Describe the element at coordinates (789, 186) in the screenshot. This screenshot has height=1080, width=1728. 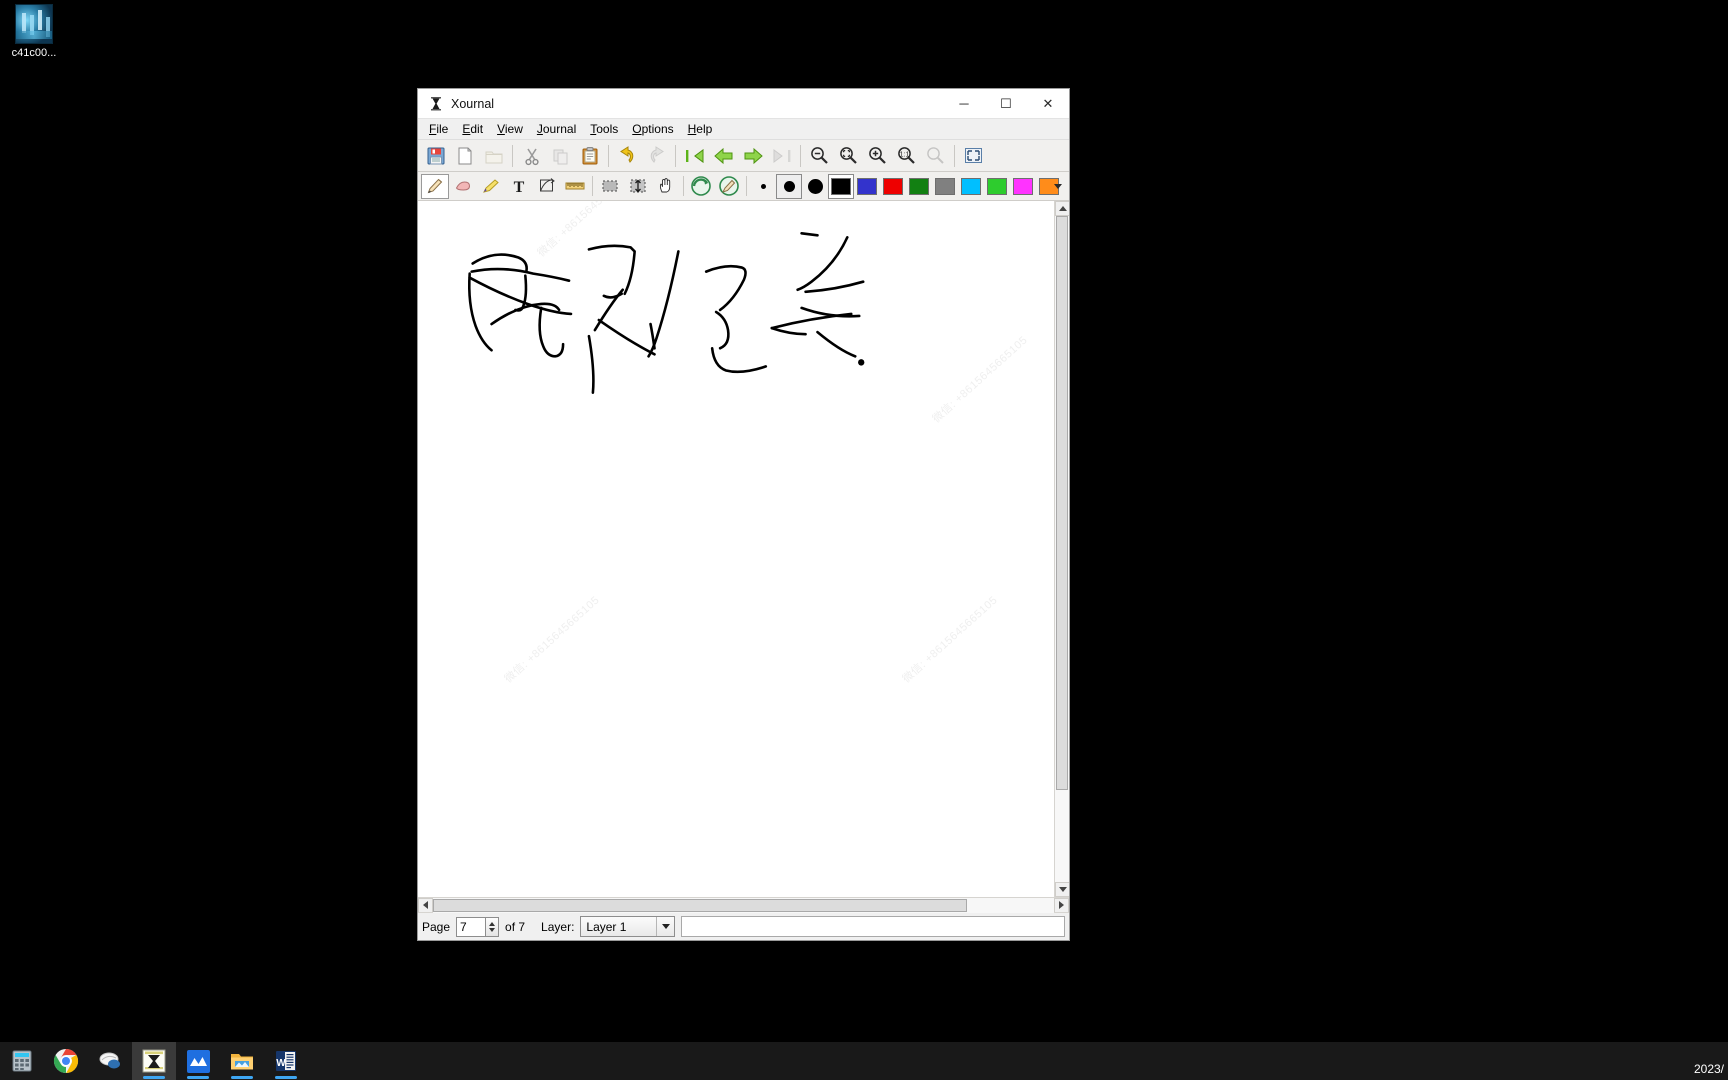
I see `thickness-medium-dot` at that location.